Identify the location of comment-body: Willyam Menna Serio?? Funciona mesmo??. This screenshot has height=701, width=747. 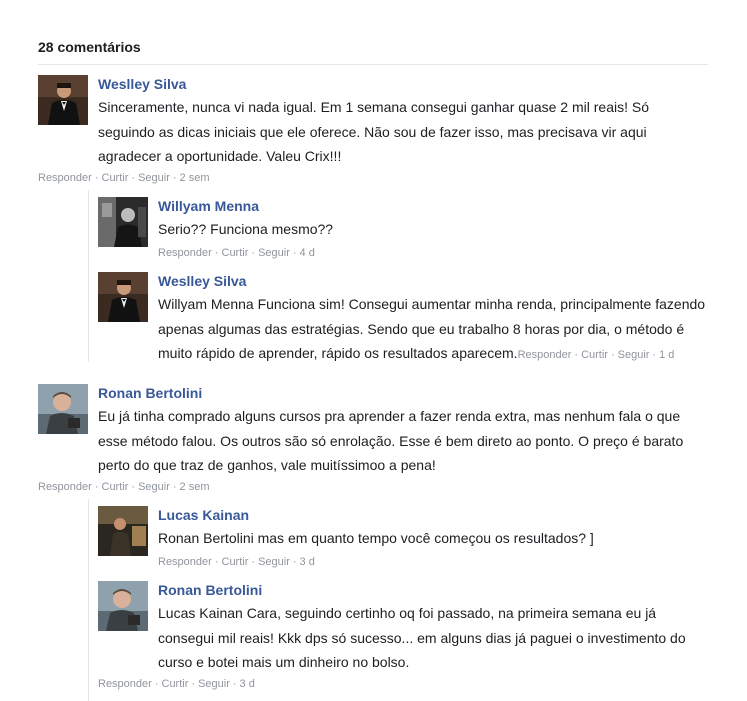
(438, 219).